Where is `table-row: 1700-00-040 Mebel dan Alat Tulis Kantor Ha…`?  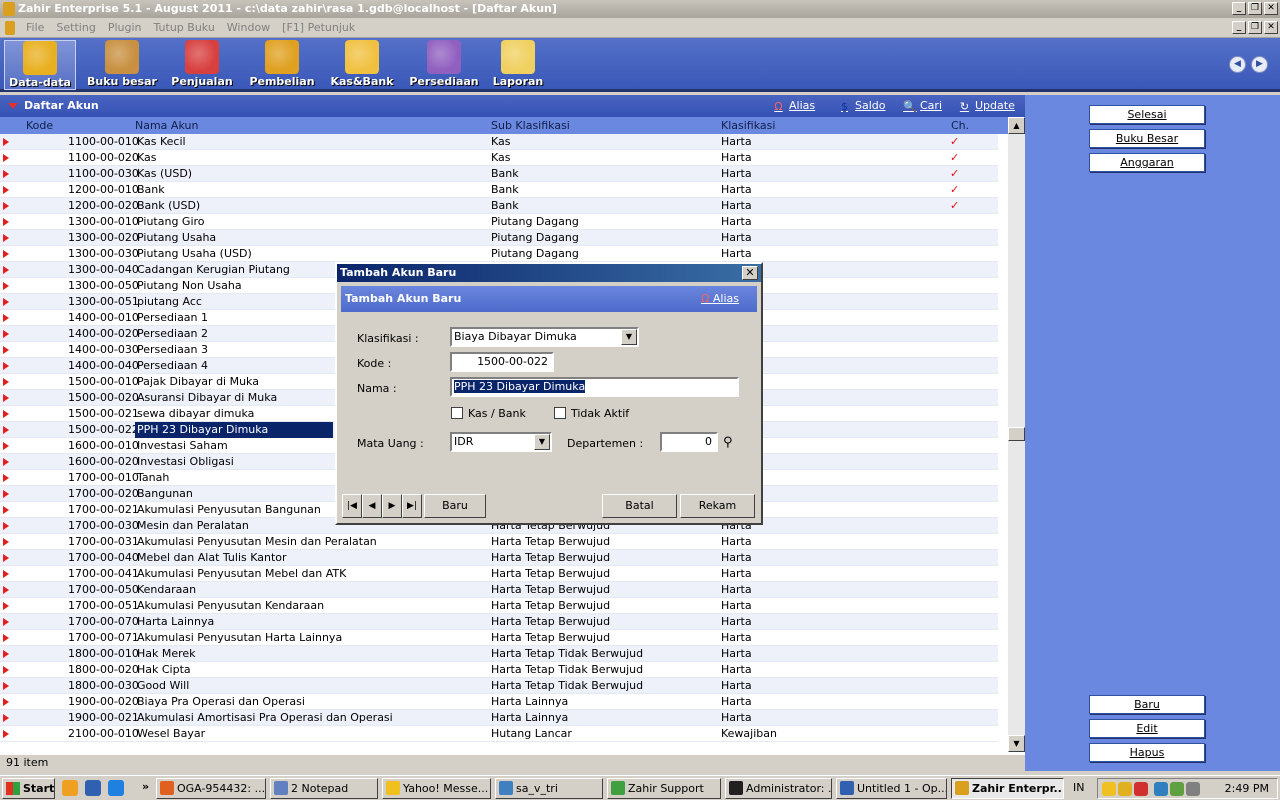
table-row: 1700-00-040 Mebel dan Alat Tulis Kantor Ha… is located at coordinates (499, 558).